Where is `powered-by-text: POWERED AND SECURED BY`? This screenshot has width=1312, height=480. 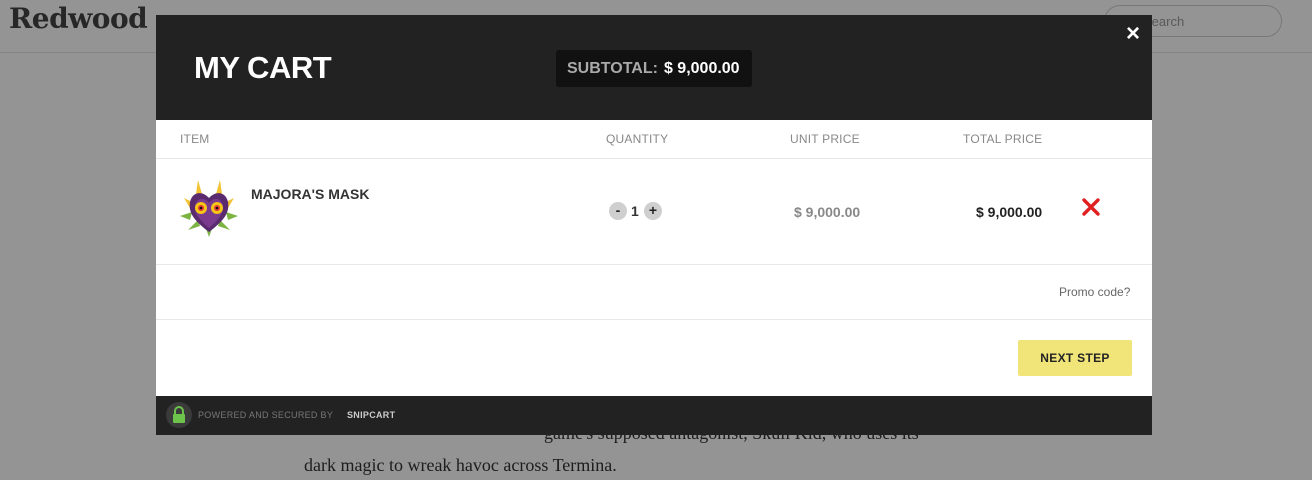
powered-by-text: POWERED AND SECURED BY is located at coordinates (266, 415).